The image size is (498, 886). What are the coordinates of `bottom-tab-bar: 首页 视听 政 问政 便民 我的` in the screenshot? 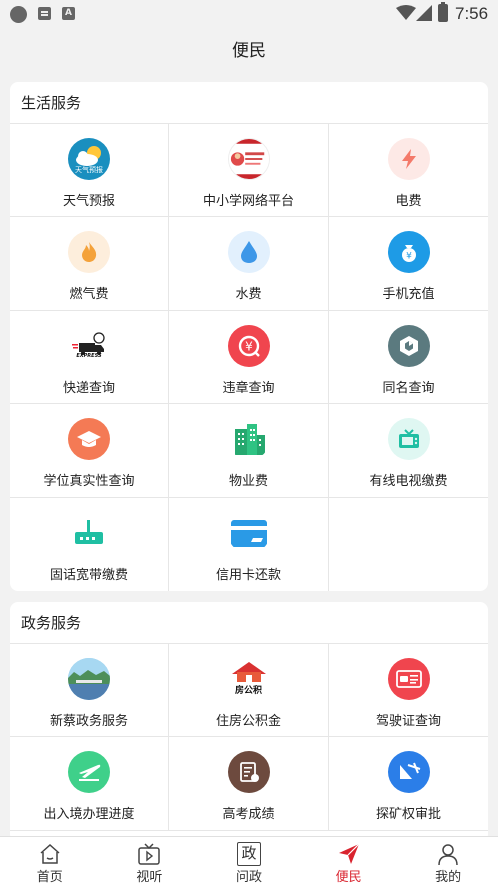 It's located at (249, 861).